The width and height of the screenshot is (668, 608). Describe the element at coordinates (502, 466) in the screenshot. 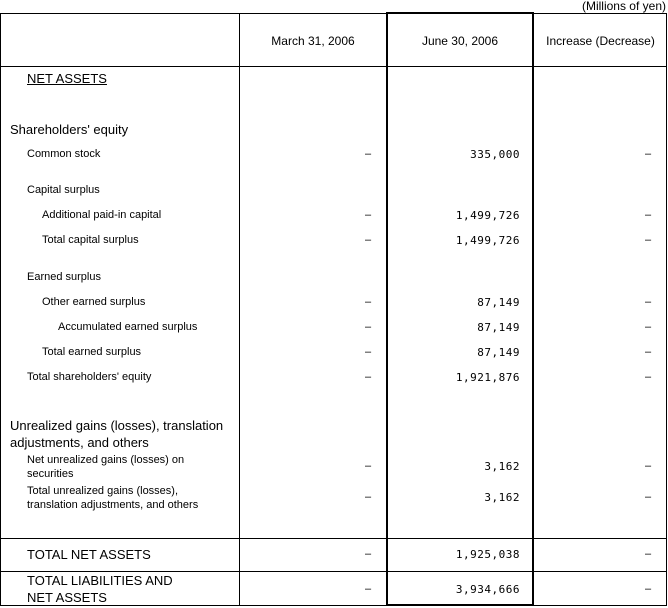

I see `value-june-net-unrealized: 3,162` at that location.